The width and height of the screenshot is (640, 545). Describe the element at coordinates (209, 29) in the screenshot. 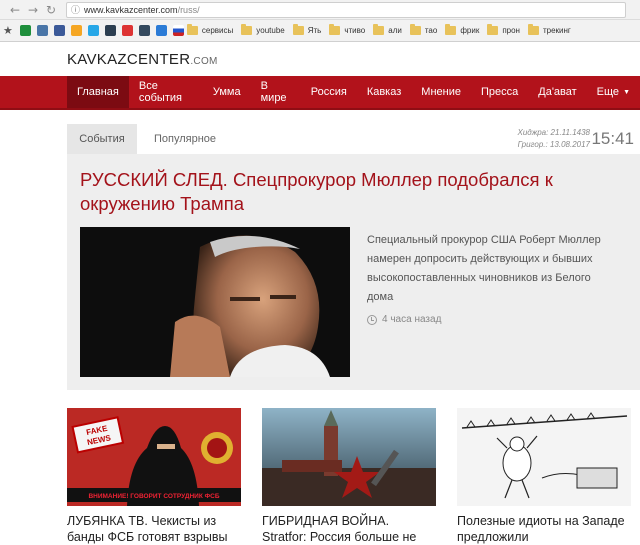

I see `bookmark-folder: сервисы` at that location.